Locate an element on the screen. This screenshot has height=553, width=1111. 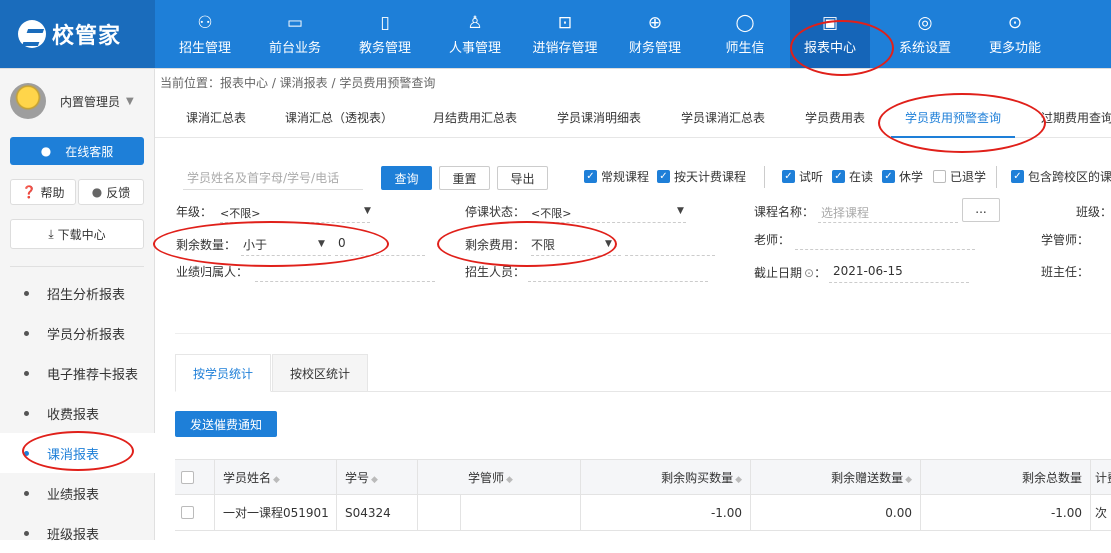
manager-label: 学管师： is located at coordinates (1065, 240).